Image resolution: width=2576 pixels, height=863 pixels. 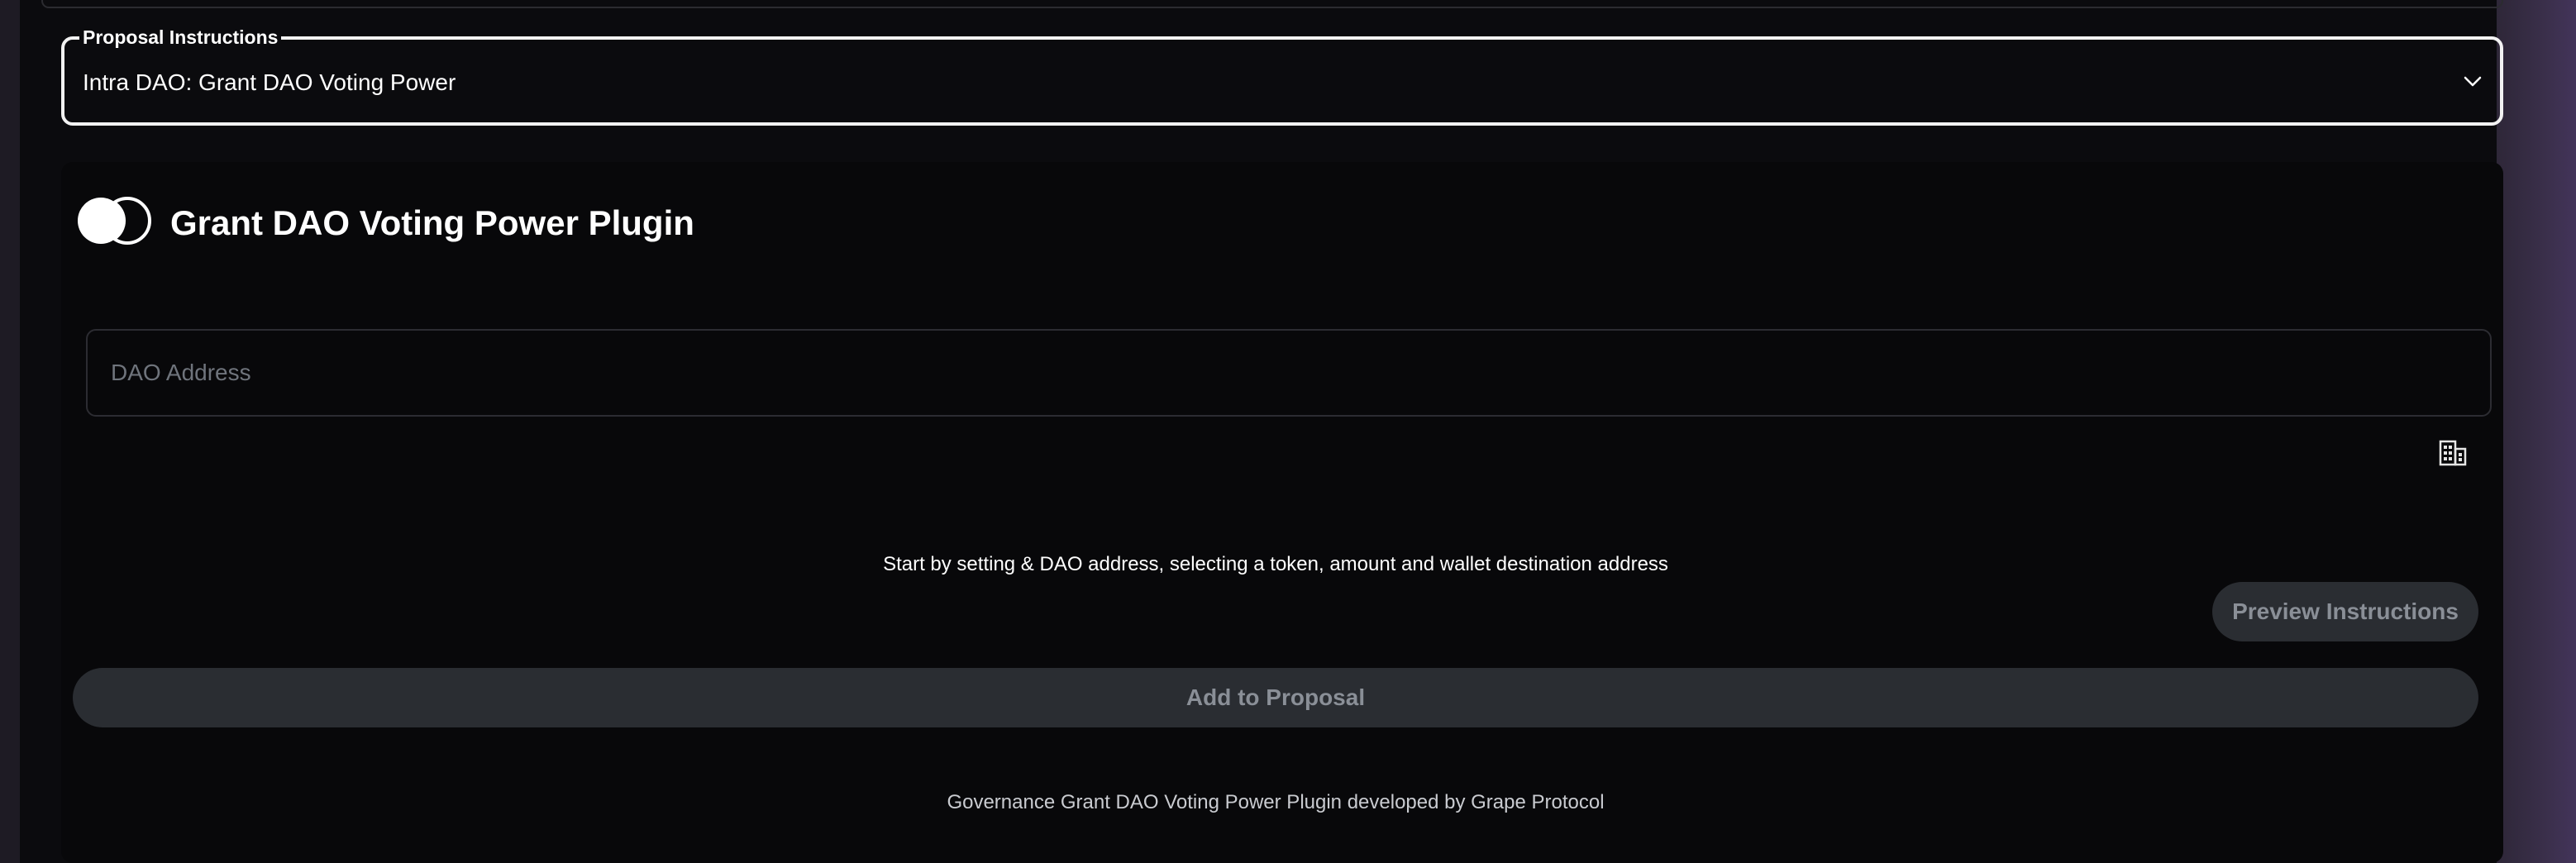 I want to click on dao-address-input, so click(x=1289, y=373).